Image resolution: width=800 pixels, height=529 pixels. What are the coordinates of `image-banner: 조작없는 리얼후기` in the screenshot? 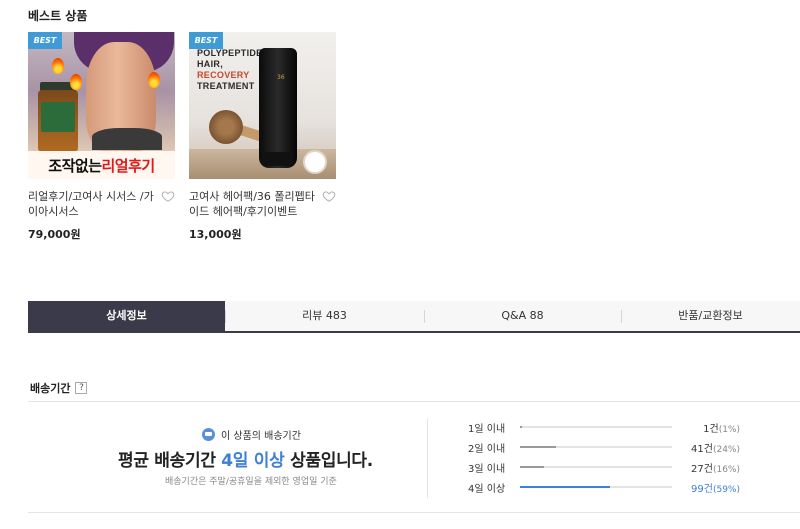 It's located at (101, 165).